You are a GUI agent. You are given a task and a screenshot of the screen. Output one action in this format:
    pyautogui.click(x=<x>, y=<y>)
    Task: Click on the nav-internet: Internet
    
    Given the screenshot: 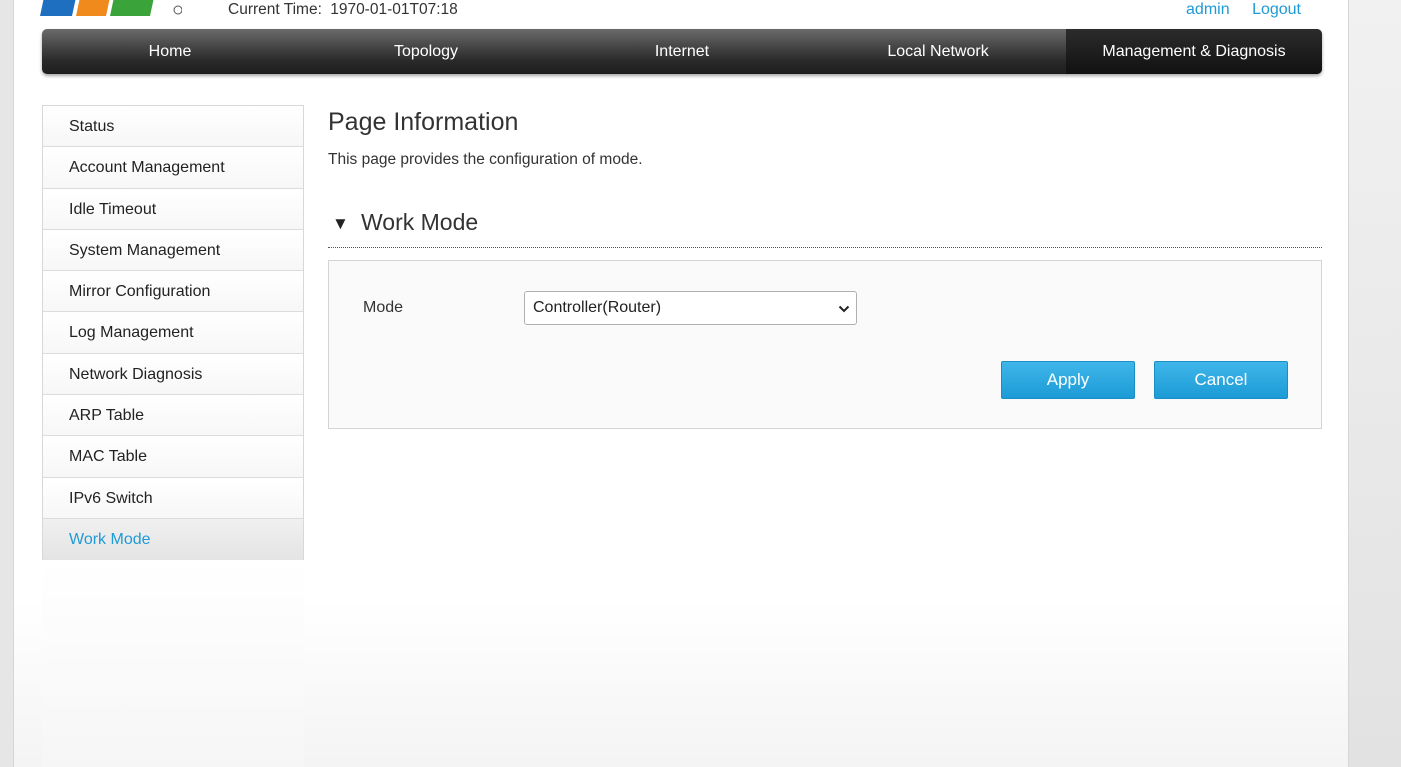 What is the action you would take?
    pyautogui.click(x=682, y=51)
    